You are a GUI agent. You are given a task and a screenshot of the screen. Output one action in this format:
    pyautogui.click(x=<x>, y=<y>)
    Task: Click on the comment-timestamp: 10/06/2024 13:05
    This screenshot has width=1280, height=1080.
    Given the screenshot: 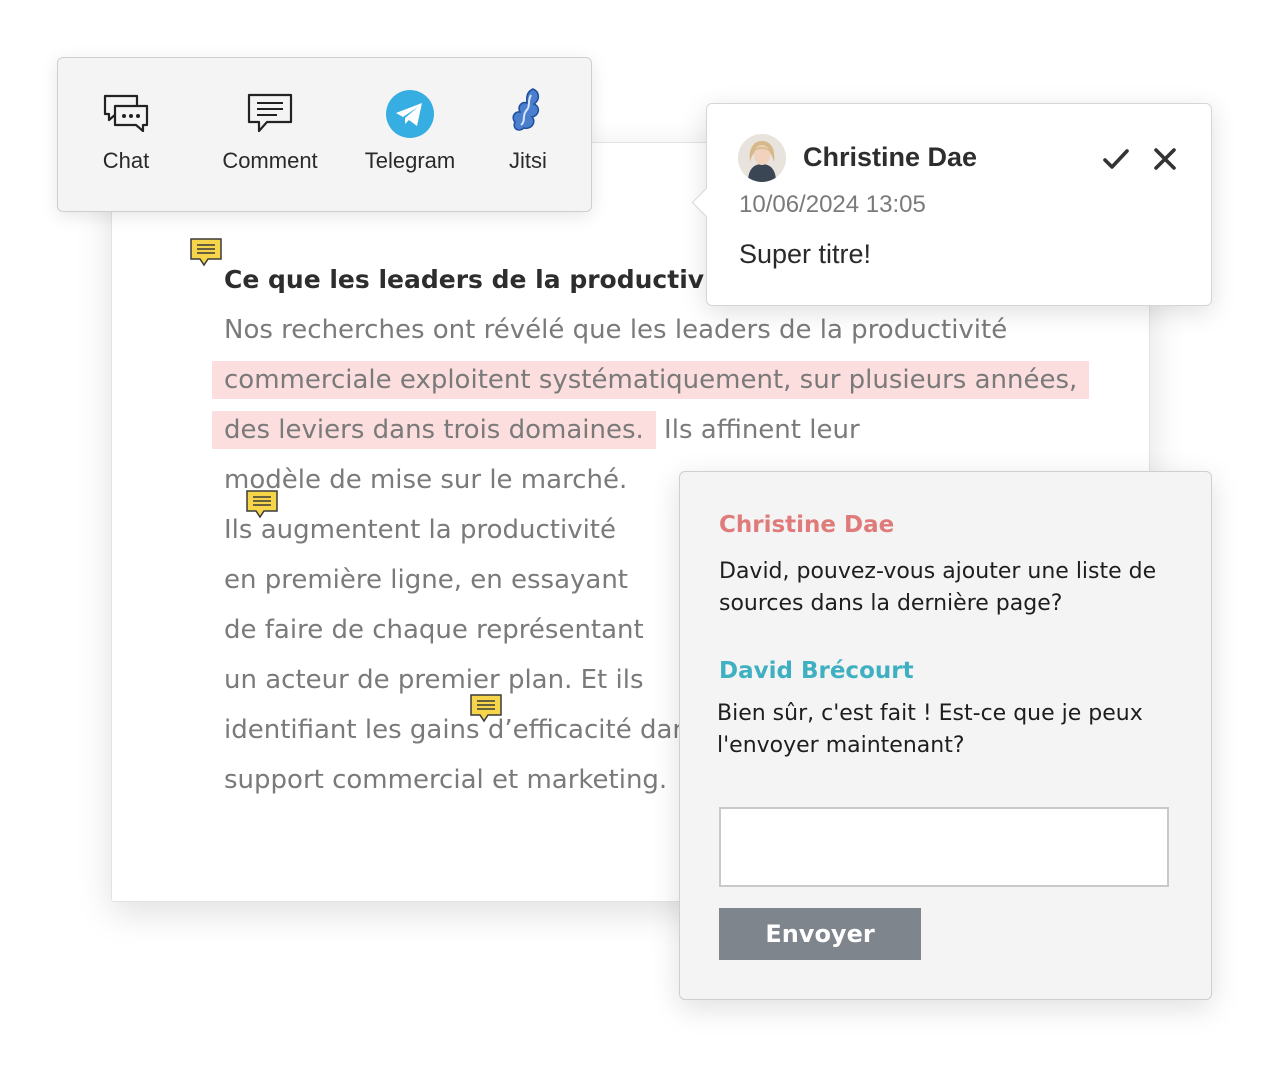 What is the action you would take?
    pyautogui.click(x=832, y=204)
    